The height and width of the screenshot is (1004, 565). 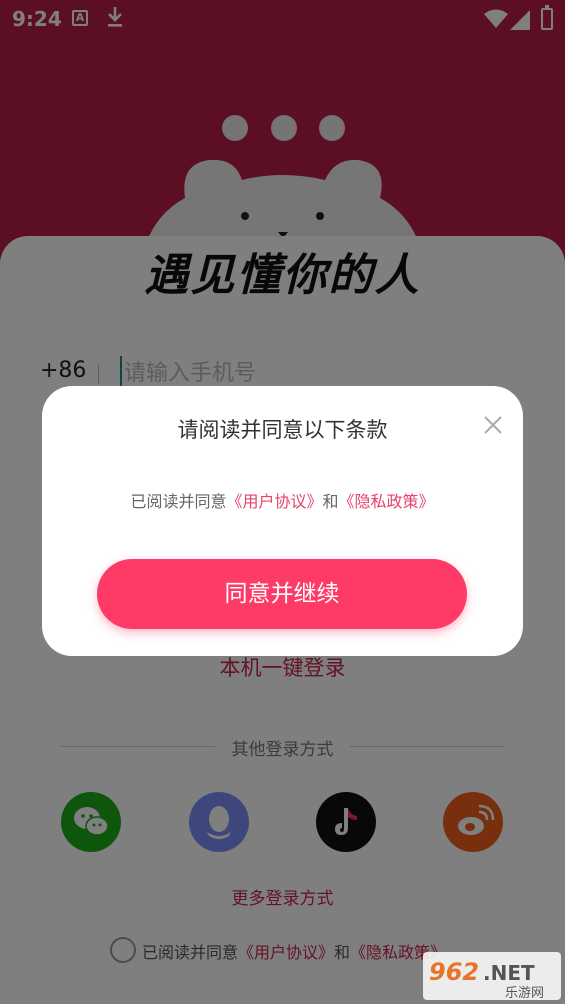 I want to click on site-watermark-logo: 962 .NET 乐游网, so click(x=492, y=976).